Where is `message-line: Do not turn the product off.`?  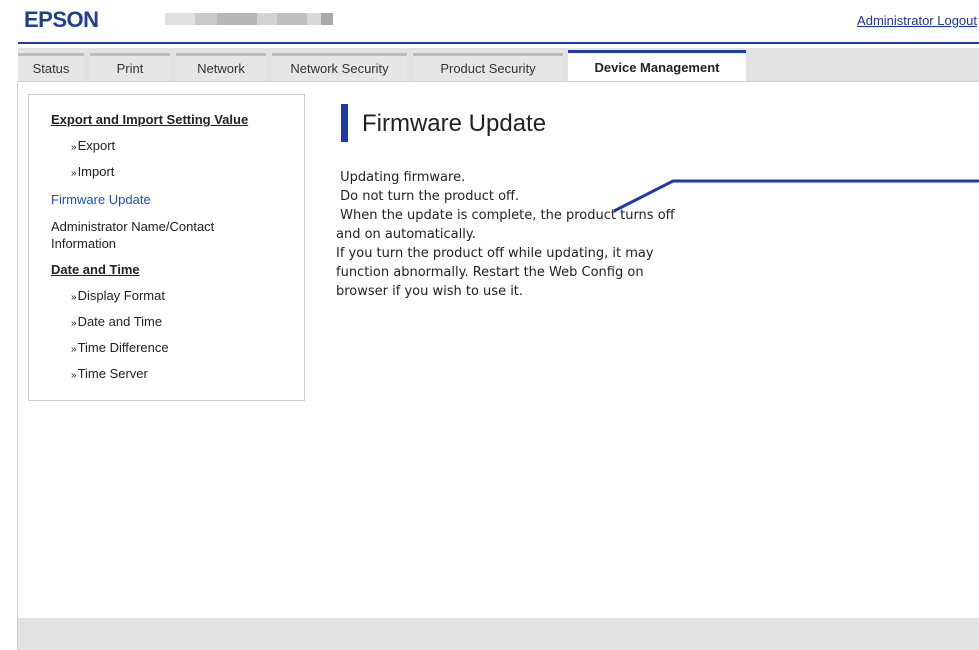 message-line: Do not turn the product off. is located at coordinates (428, 196).